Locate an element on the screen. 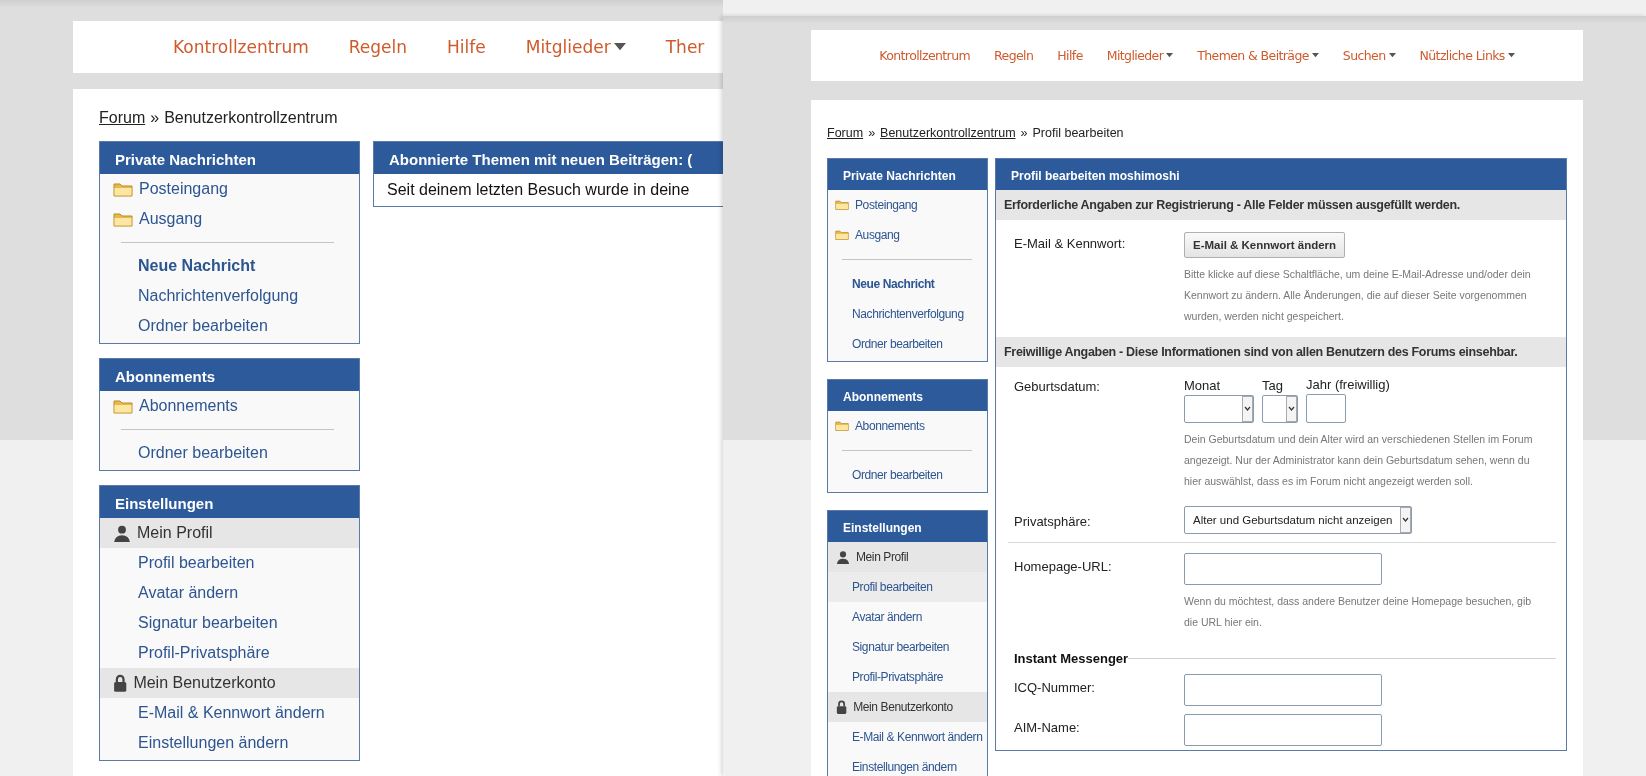  message-text: Seit deinem letzten Besuch wurde in deine is located at coordinates (538, 190).